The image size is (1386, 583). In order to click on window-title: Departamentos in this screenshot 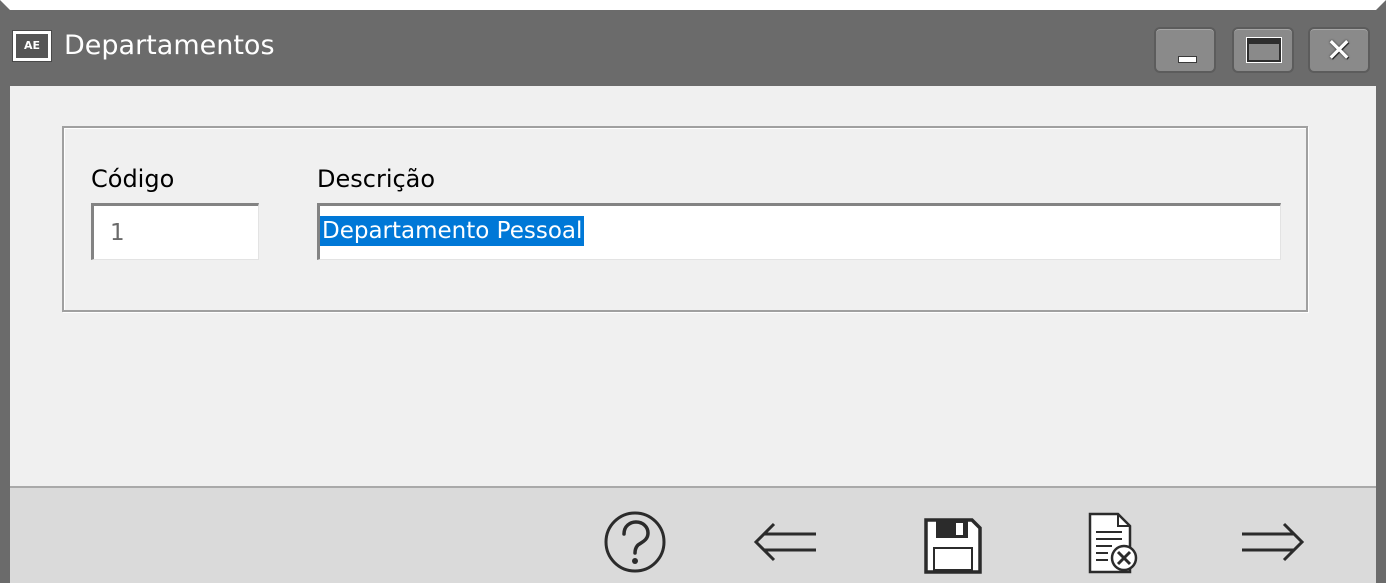, I will do `click(169, 45)`.